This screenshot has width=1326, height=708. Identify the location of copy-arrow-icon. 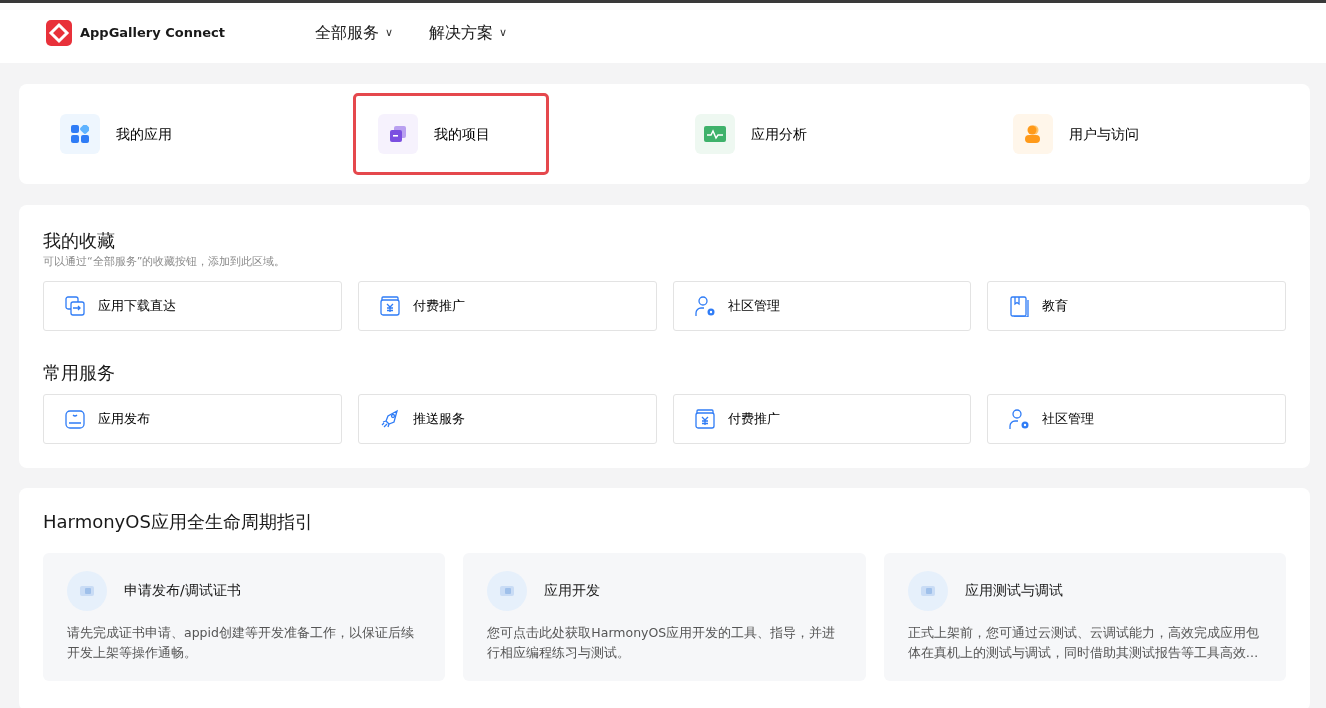
(75, 305).